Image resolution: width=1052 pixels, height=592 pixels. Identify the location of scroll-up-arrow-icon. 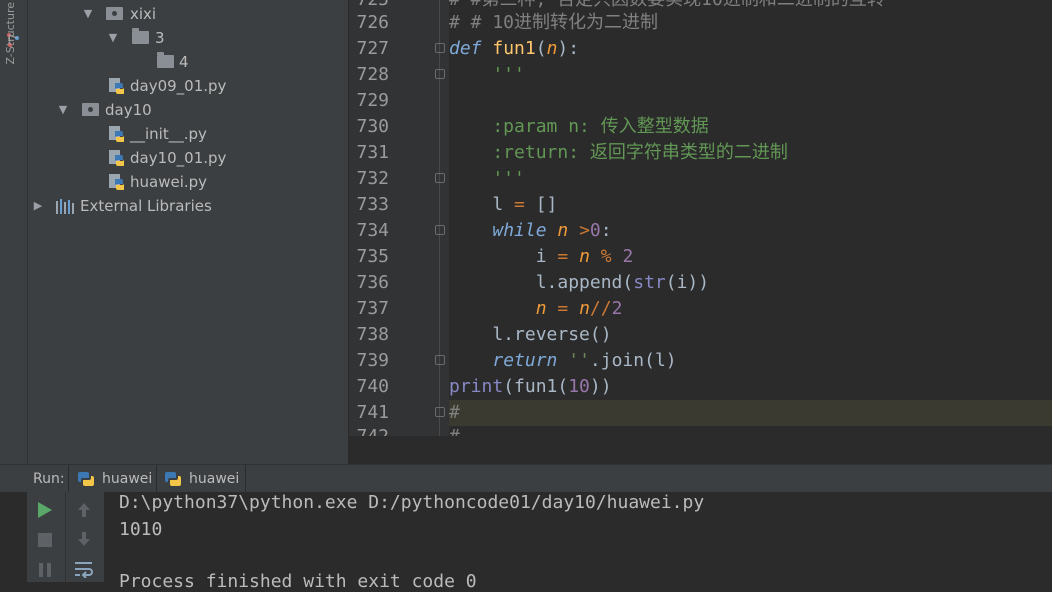
(84, 510).